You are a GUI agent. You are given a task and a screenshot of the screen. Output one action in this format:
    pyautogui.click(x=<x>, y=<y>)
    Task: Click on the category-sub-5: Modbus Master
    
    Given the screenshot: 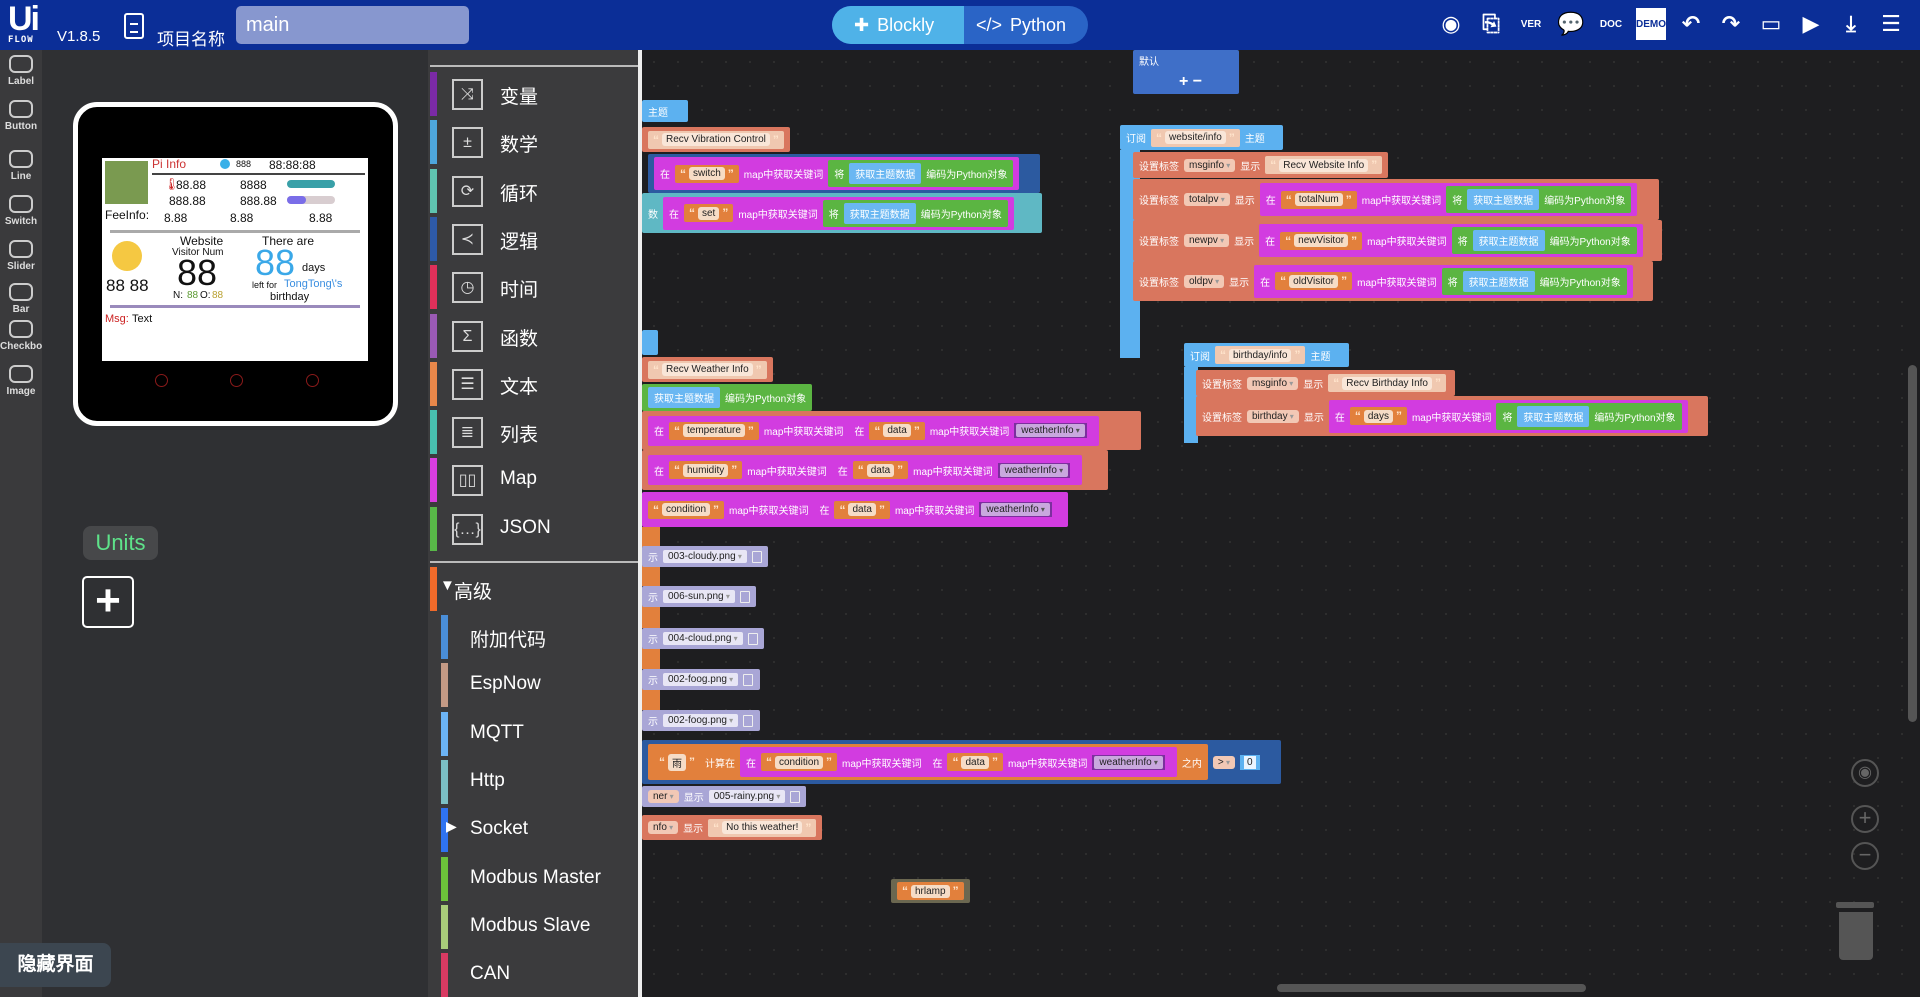 What is the action you would take?
    pyautogui.click(x=534, y=878)
    